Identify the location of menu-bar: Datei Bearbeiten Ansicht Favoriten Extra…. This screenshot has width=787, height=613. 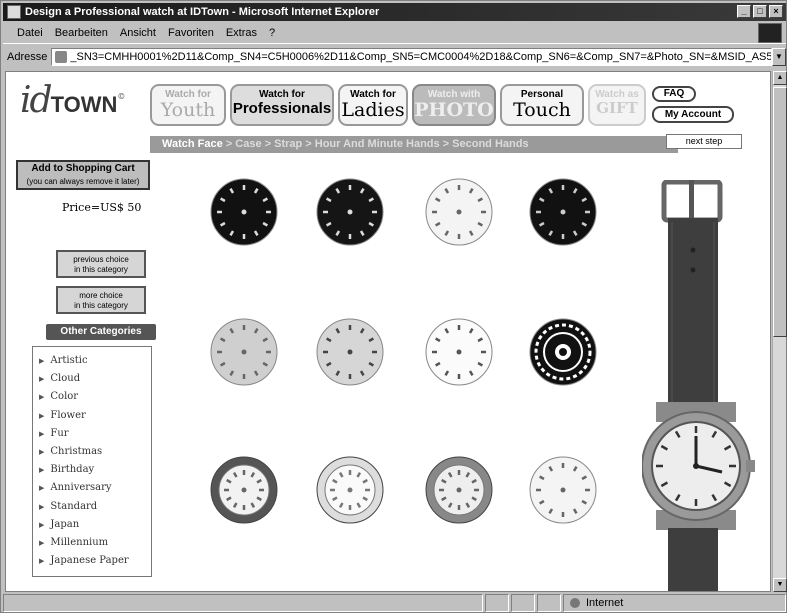
(394, 33).